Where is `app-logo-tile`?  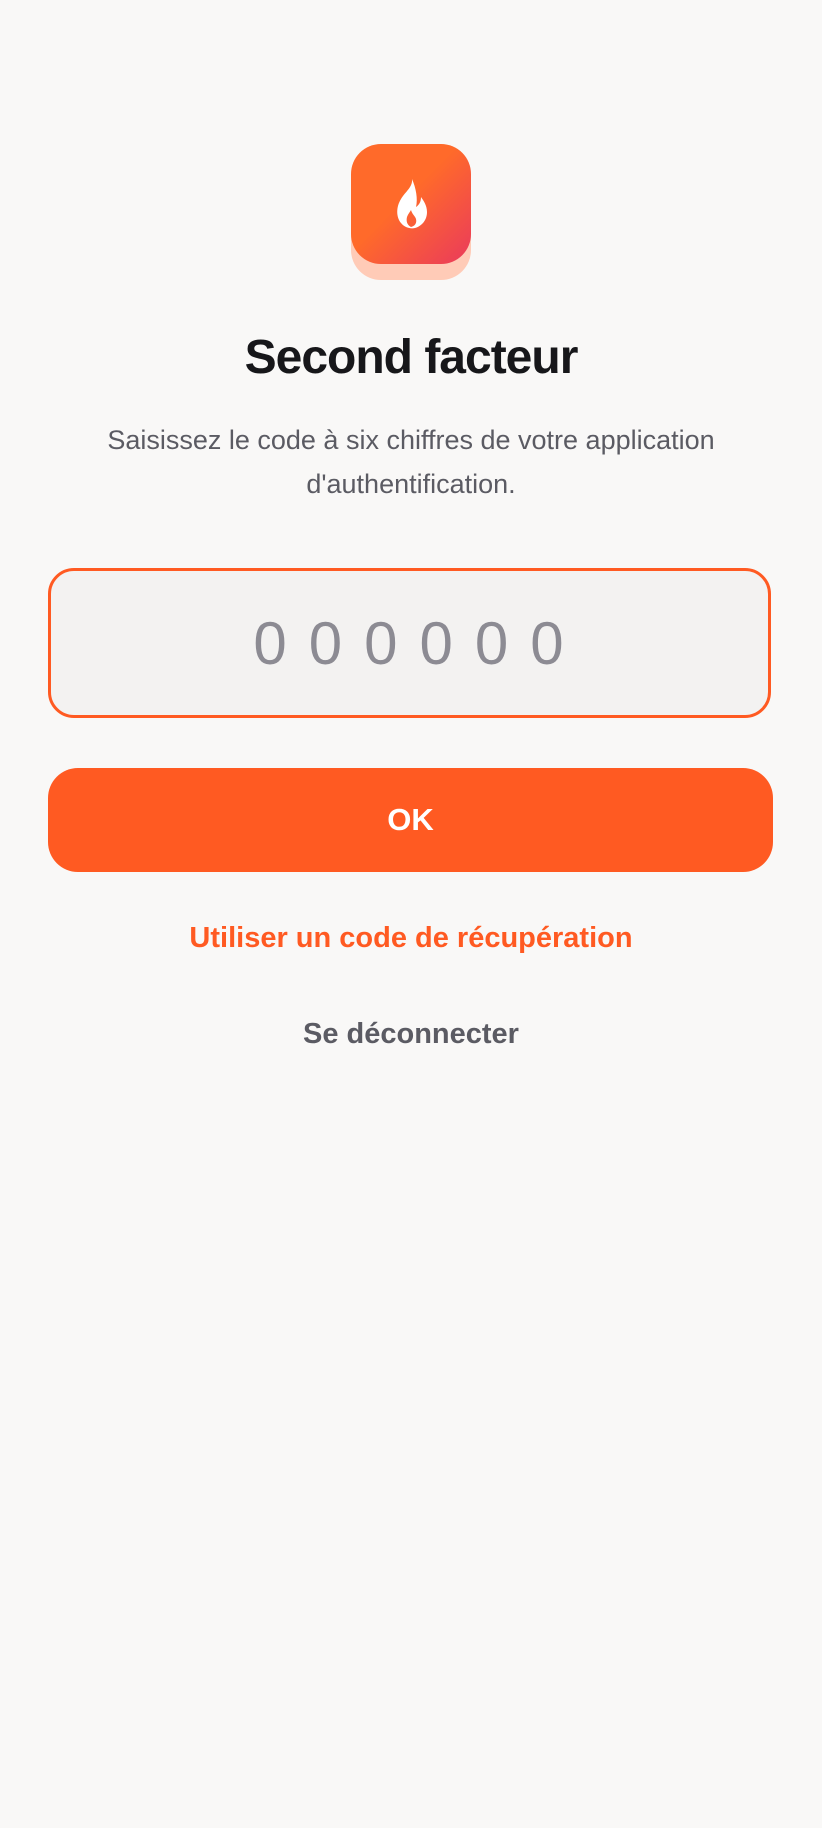
app-logo-tile is located at coordinates (411, 204).